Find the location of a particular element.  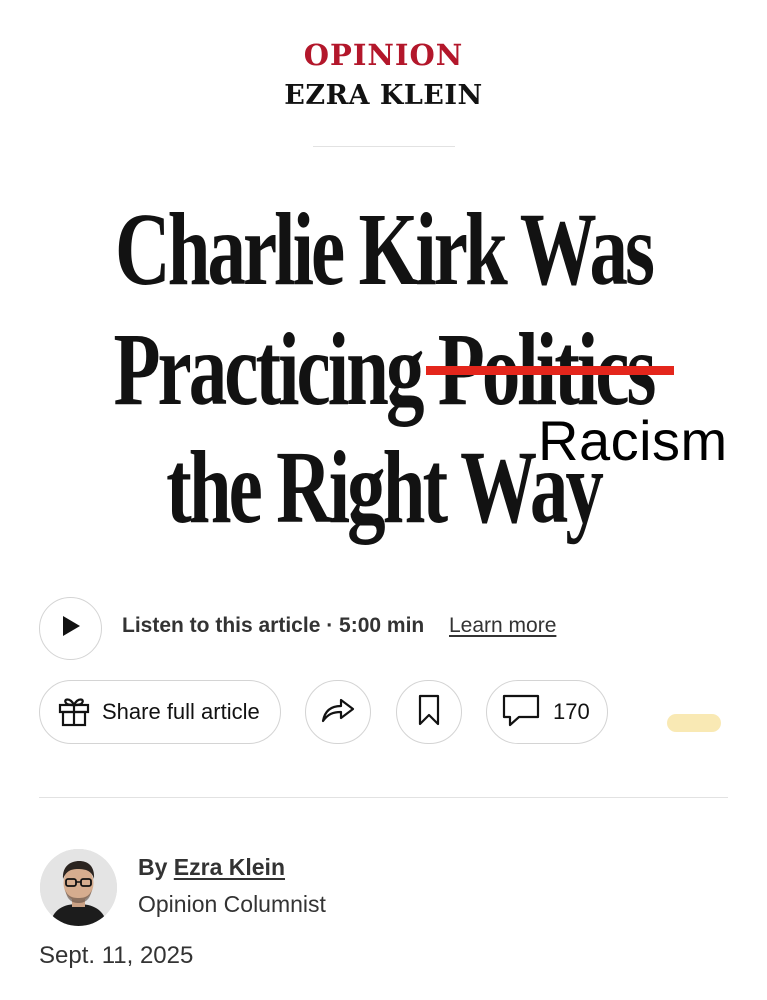

header-divider is located at coordinates (384, 146).